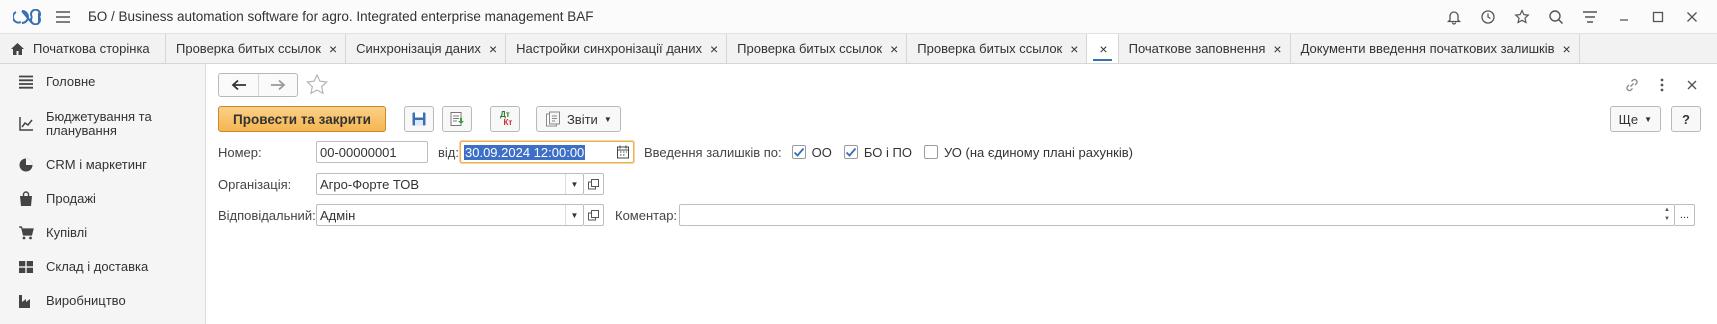 This screenshot has width=1717, height=324. I want to click on post-button, so click(456, 119).